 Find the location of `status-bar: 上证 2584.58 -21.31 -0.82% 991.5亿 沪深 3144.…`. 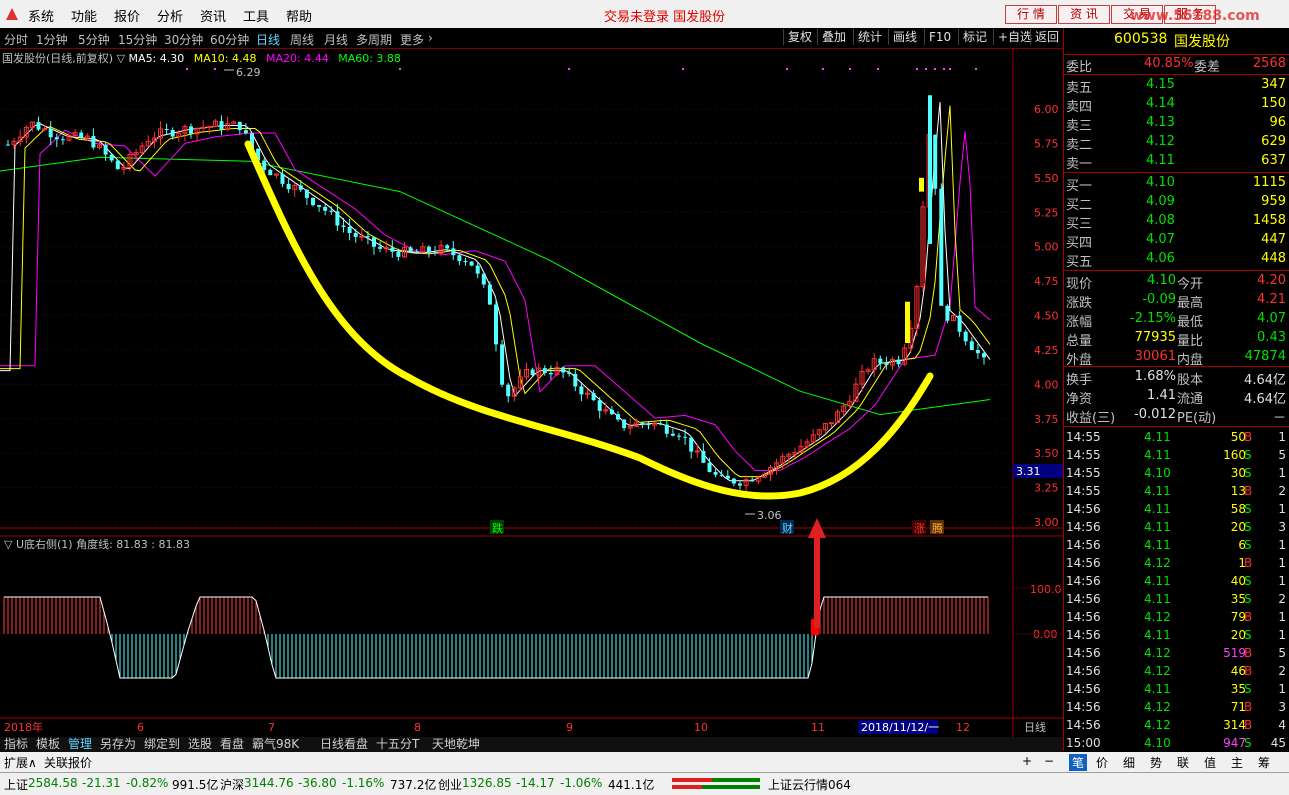

status-bar: 上证 2584.58 -21.31 -0.82% 991.5亿 沪深 3144.… is located at coordinates (644, 783).